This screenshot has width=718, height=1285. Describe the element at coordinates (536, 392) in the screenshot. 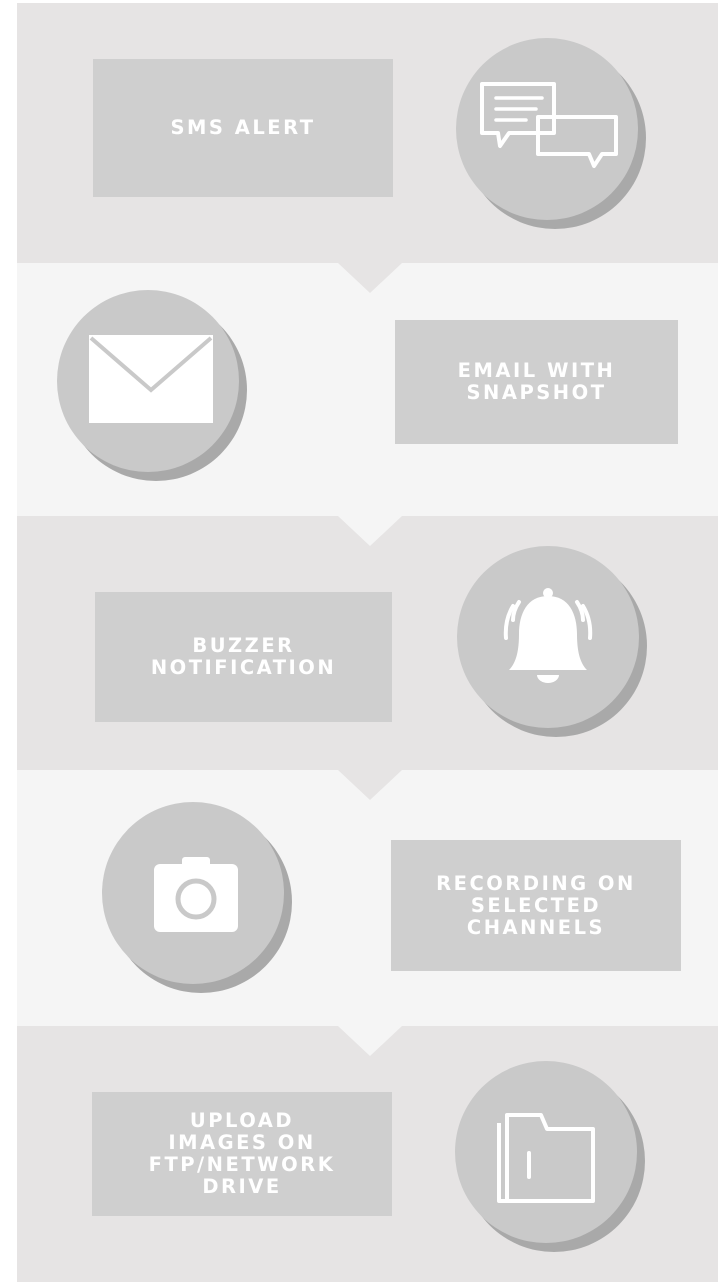

I see `label-line: SNAPSHOT` at that location.